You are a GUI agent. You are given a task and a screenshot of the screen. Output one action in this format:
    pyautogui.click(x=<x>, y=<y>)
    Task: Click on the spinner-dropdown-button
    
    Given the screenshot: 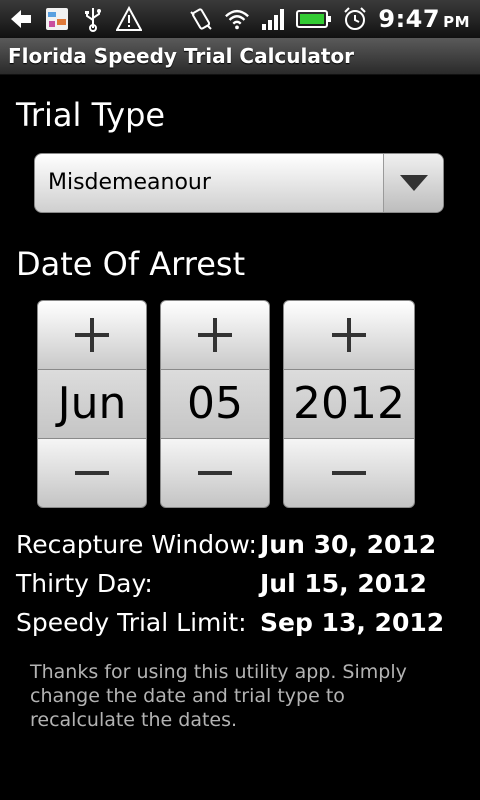 What is the action you would take?
    pyautogui.click(x=413, y=183)
    